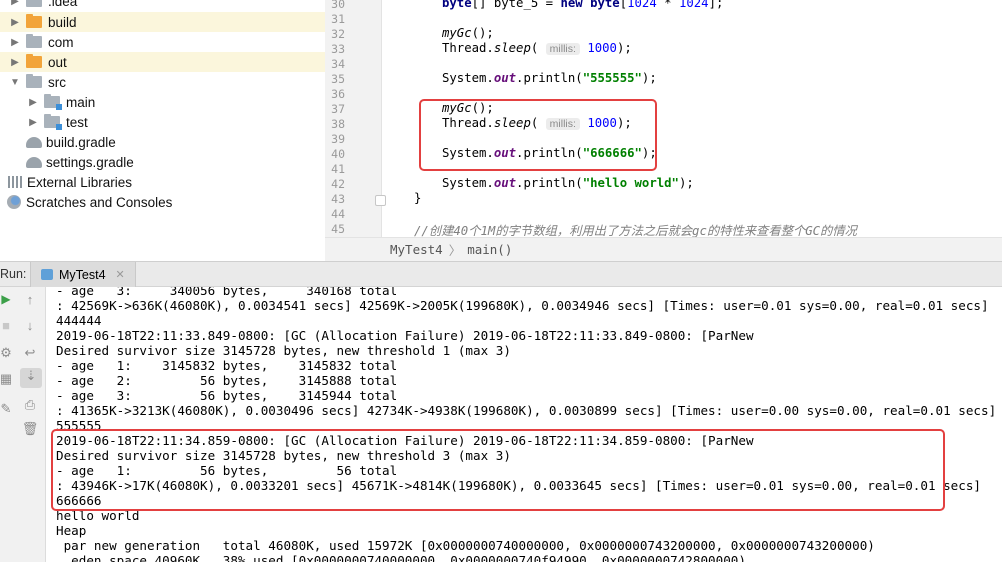  What do you see at coordinates (562, 49) in the screenshot?
I see `parameter-hint: millis:` at bounding box center [562, 49].